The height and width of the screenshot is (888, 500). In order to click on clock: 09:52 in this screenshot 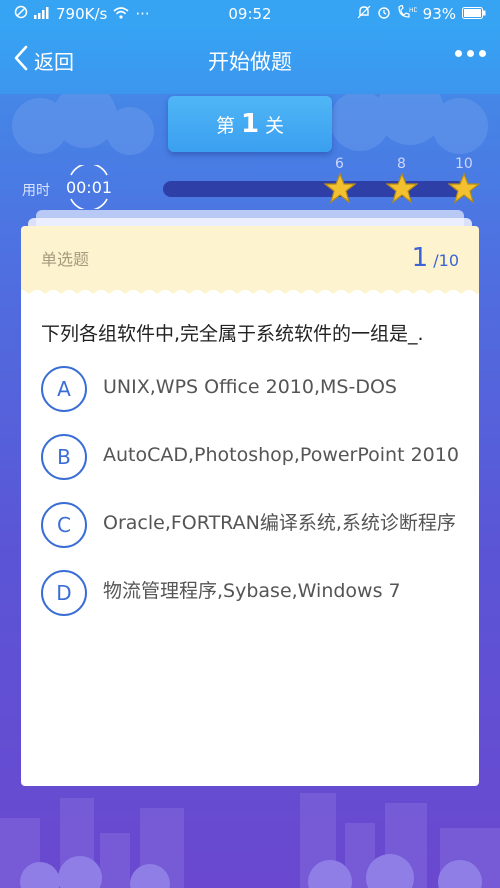, I will do `click(250, 14)`.